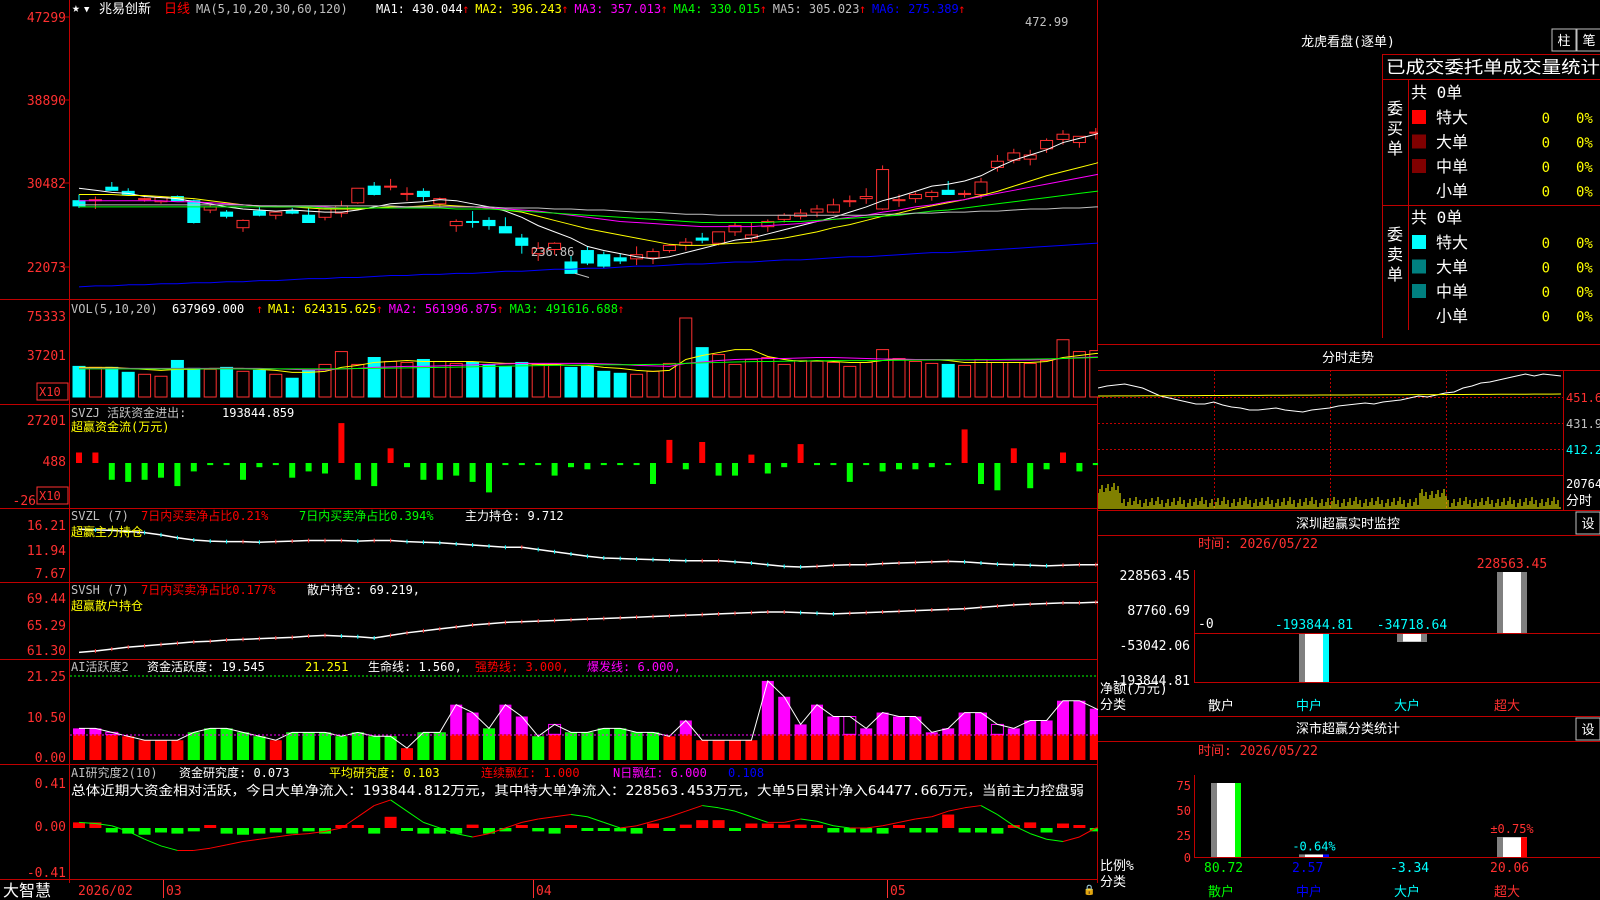 The width and height of the screenshot is (1600, 900). What do you see at coordinates (582, 275) in the screenshot?
I see `low-marker-line` at bounding box center [582, 275].